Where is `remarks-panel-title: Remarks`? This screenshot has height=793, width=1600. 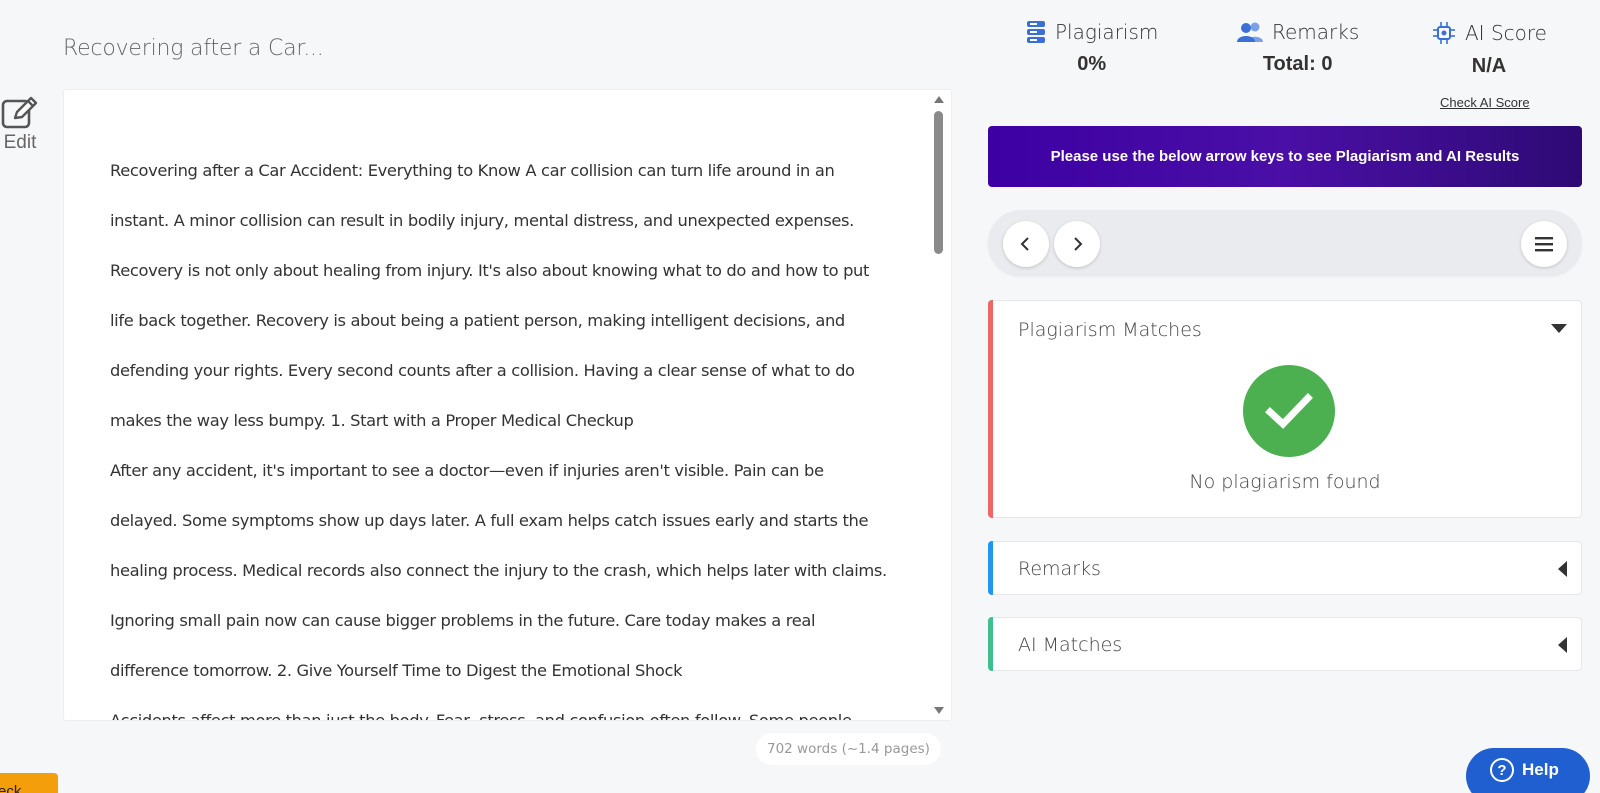
remarks-panel-title: Remarks is located at coordinates (1059, 569).